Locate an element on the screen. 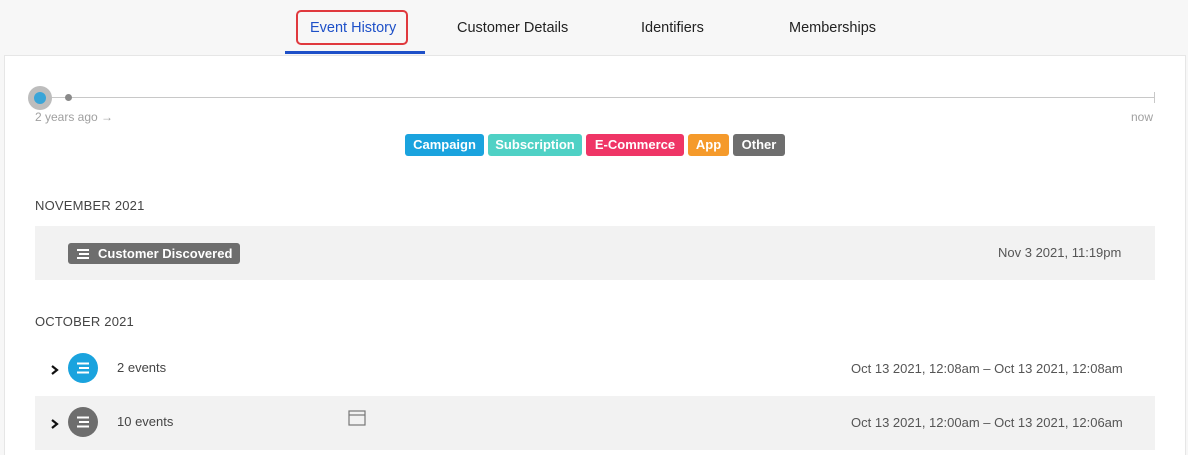  tab-highlight-annotation is located at coordinates (352, 27).